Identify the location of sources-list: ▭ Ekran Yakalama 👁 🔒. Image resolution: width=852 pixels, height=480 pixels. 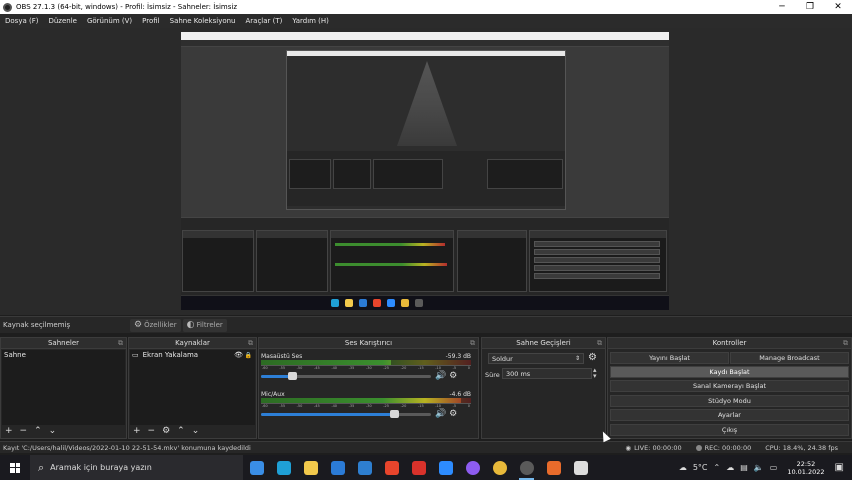
(192, 387).